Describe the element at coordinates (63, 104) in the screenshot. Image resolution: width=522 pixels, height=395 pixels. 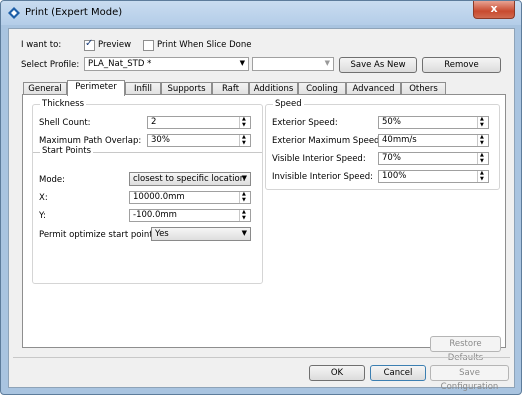
I see `thickness-title: Thickness` at that location.